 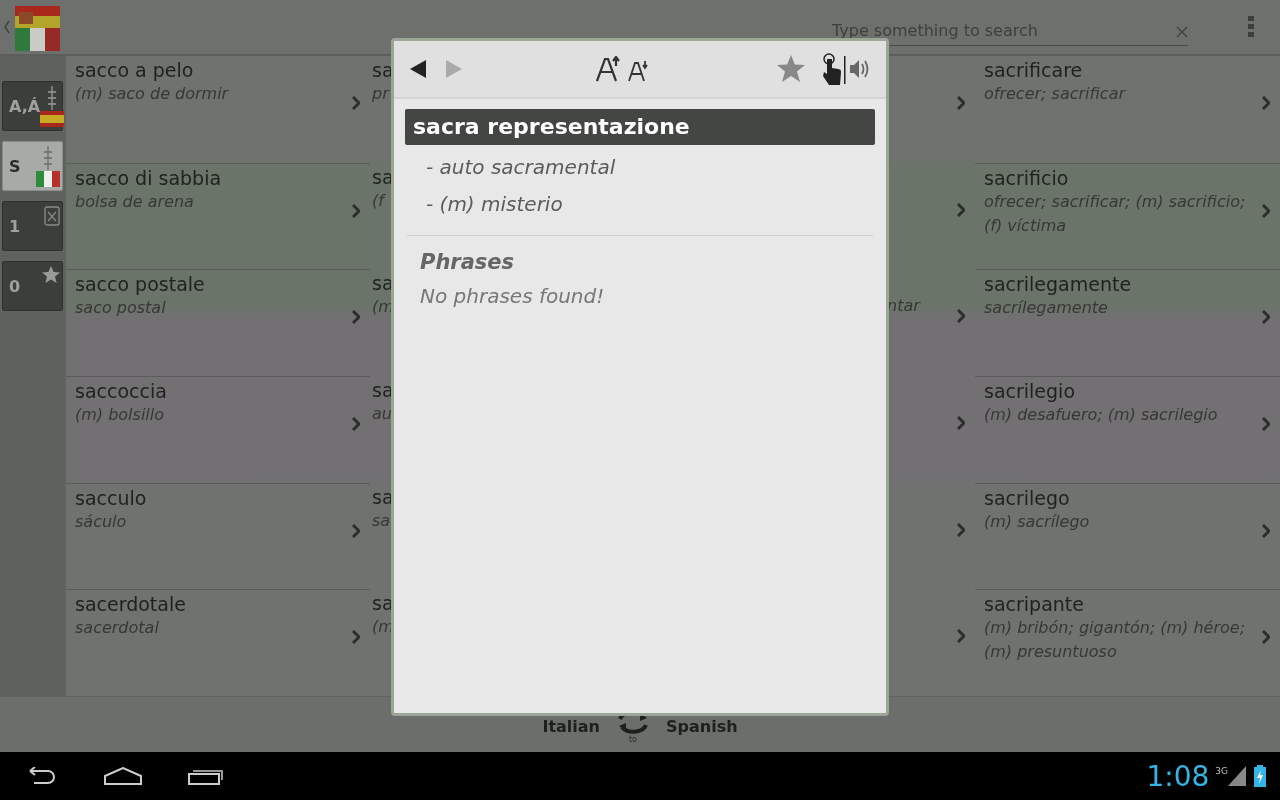 I want to click on entry-translation: (m) saco de dormir, so click(x=152, y=94).